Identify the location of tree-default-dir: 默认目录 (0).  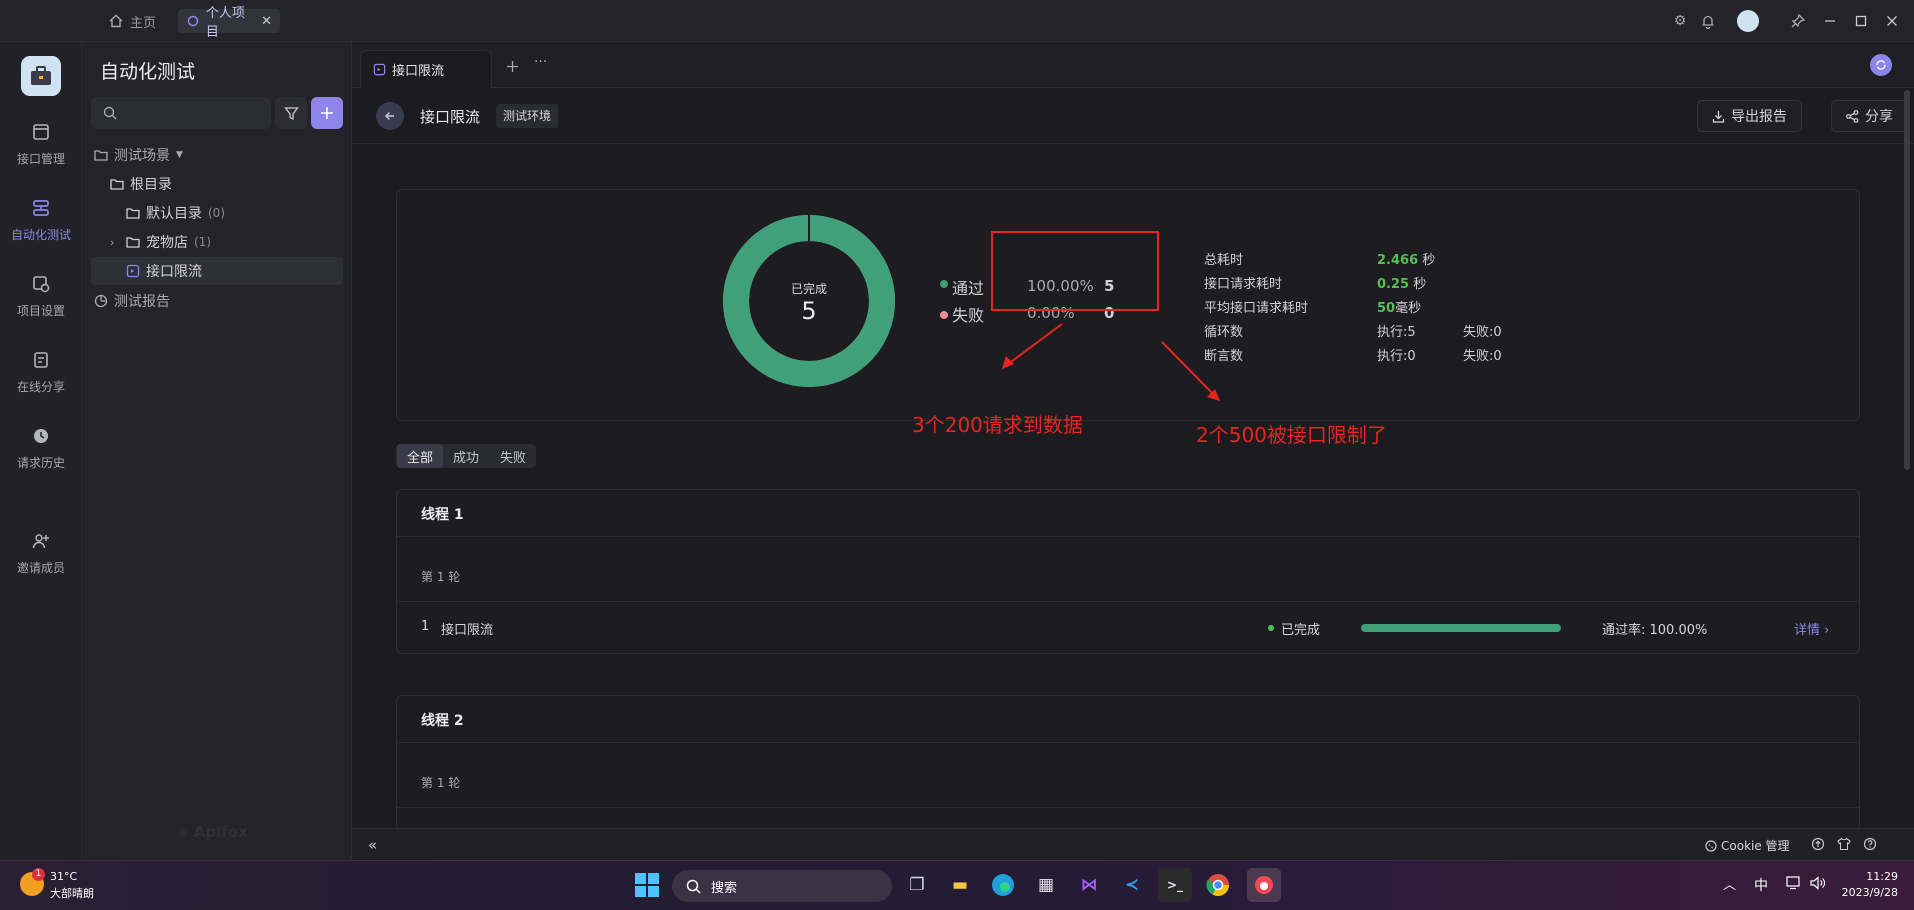
(175, 213).